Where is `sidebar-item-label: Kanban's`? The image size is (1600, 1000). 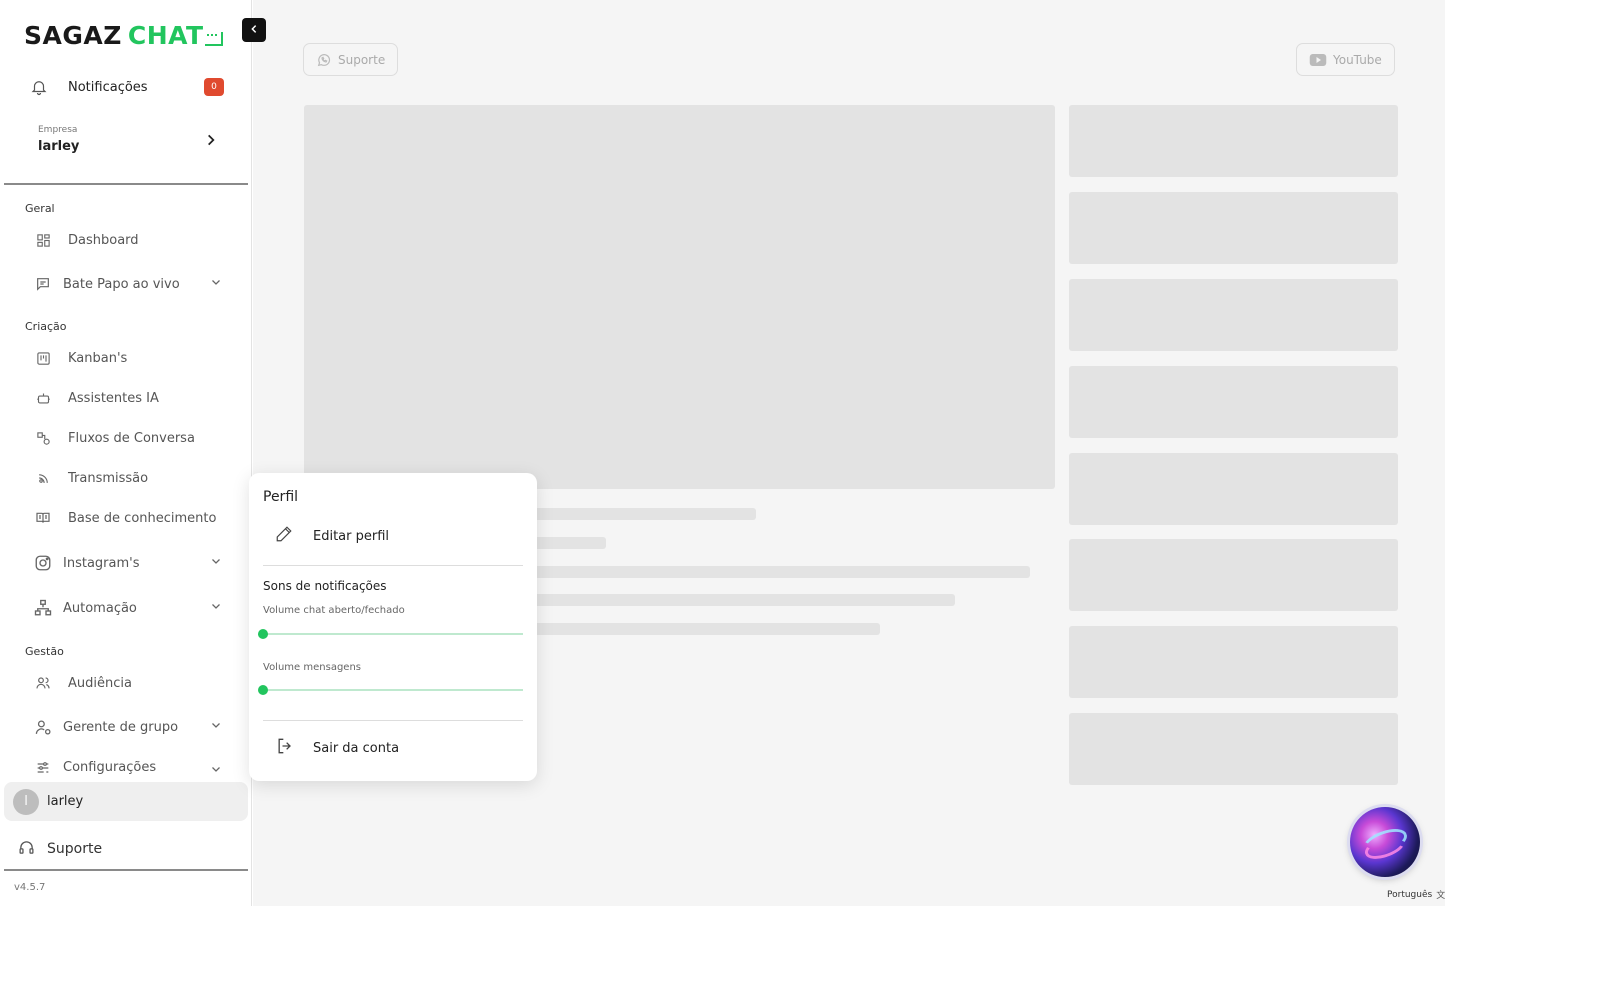 sidebar-item-label: Kanban's is located at coordinates (98, 358).